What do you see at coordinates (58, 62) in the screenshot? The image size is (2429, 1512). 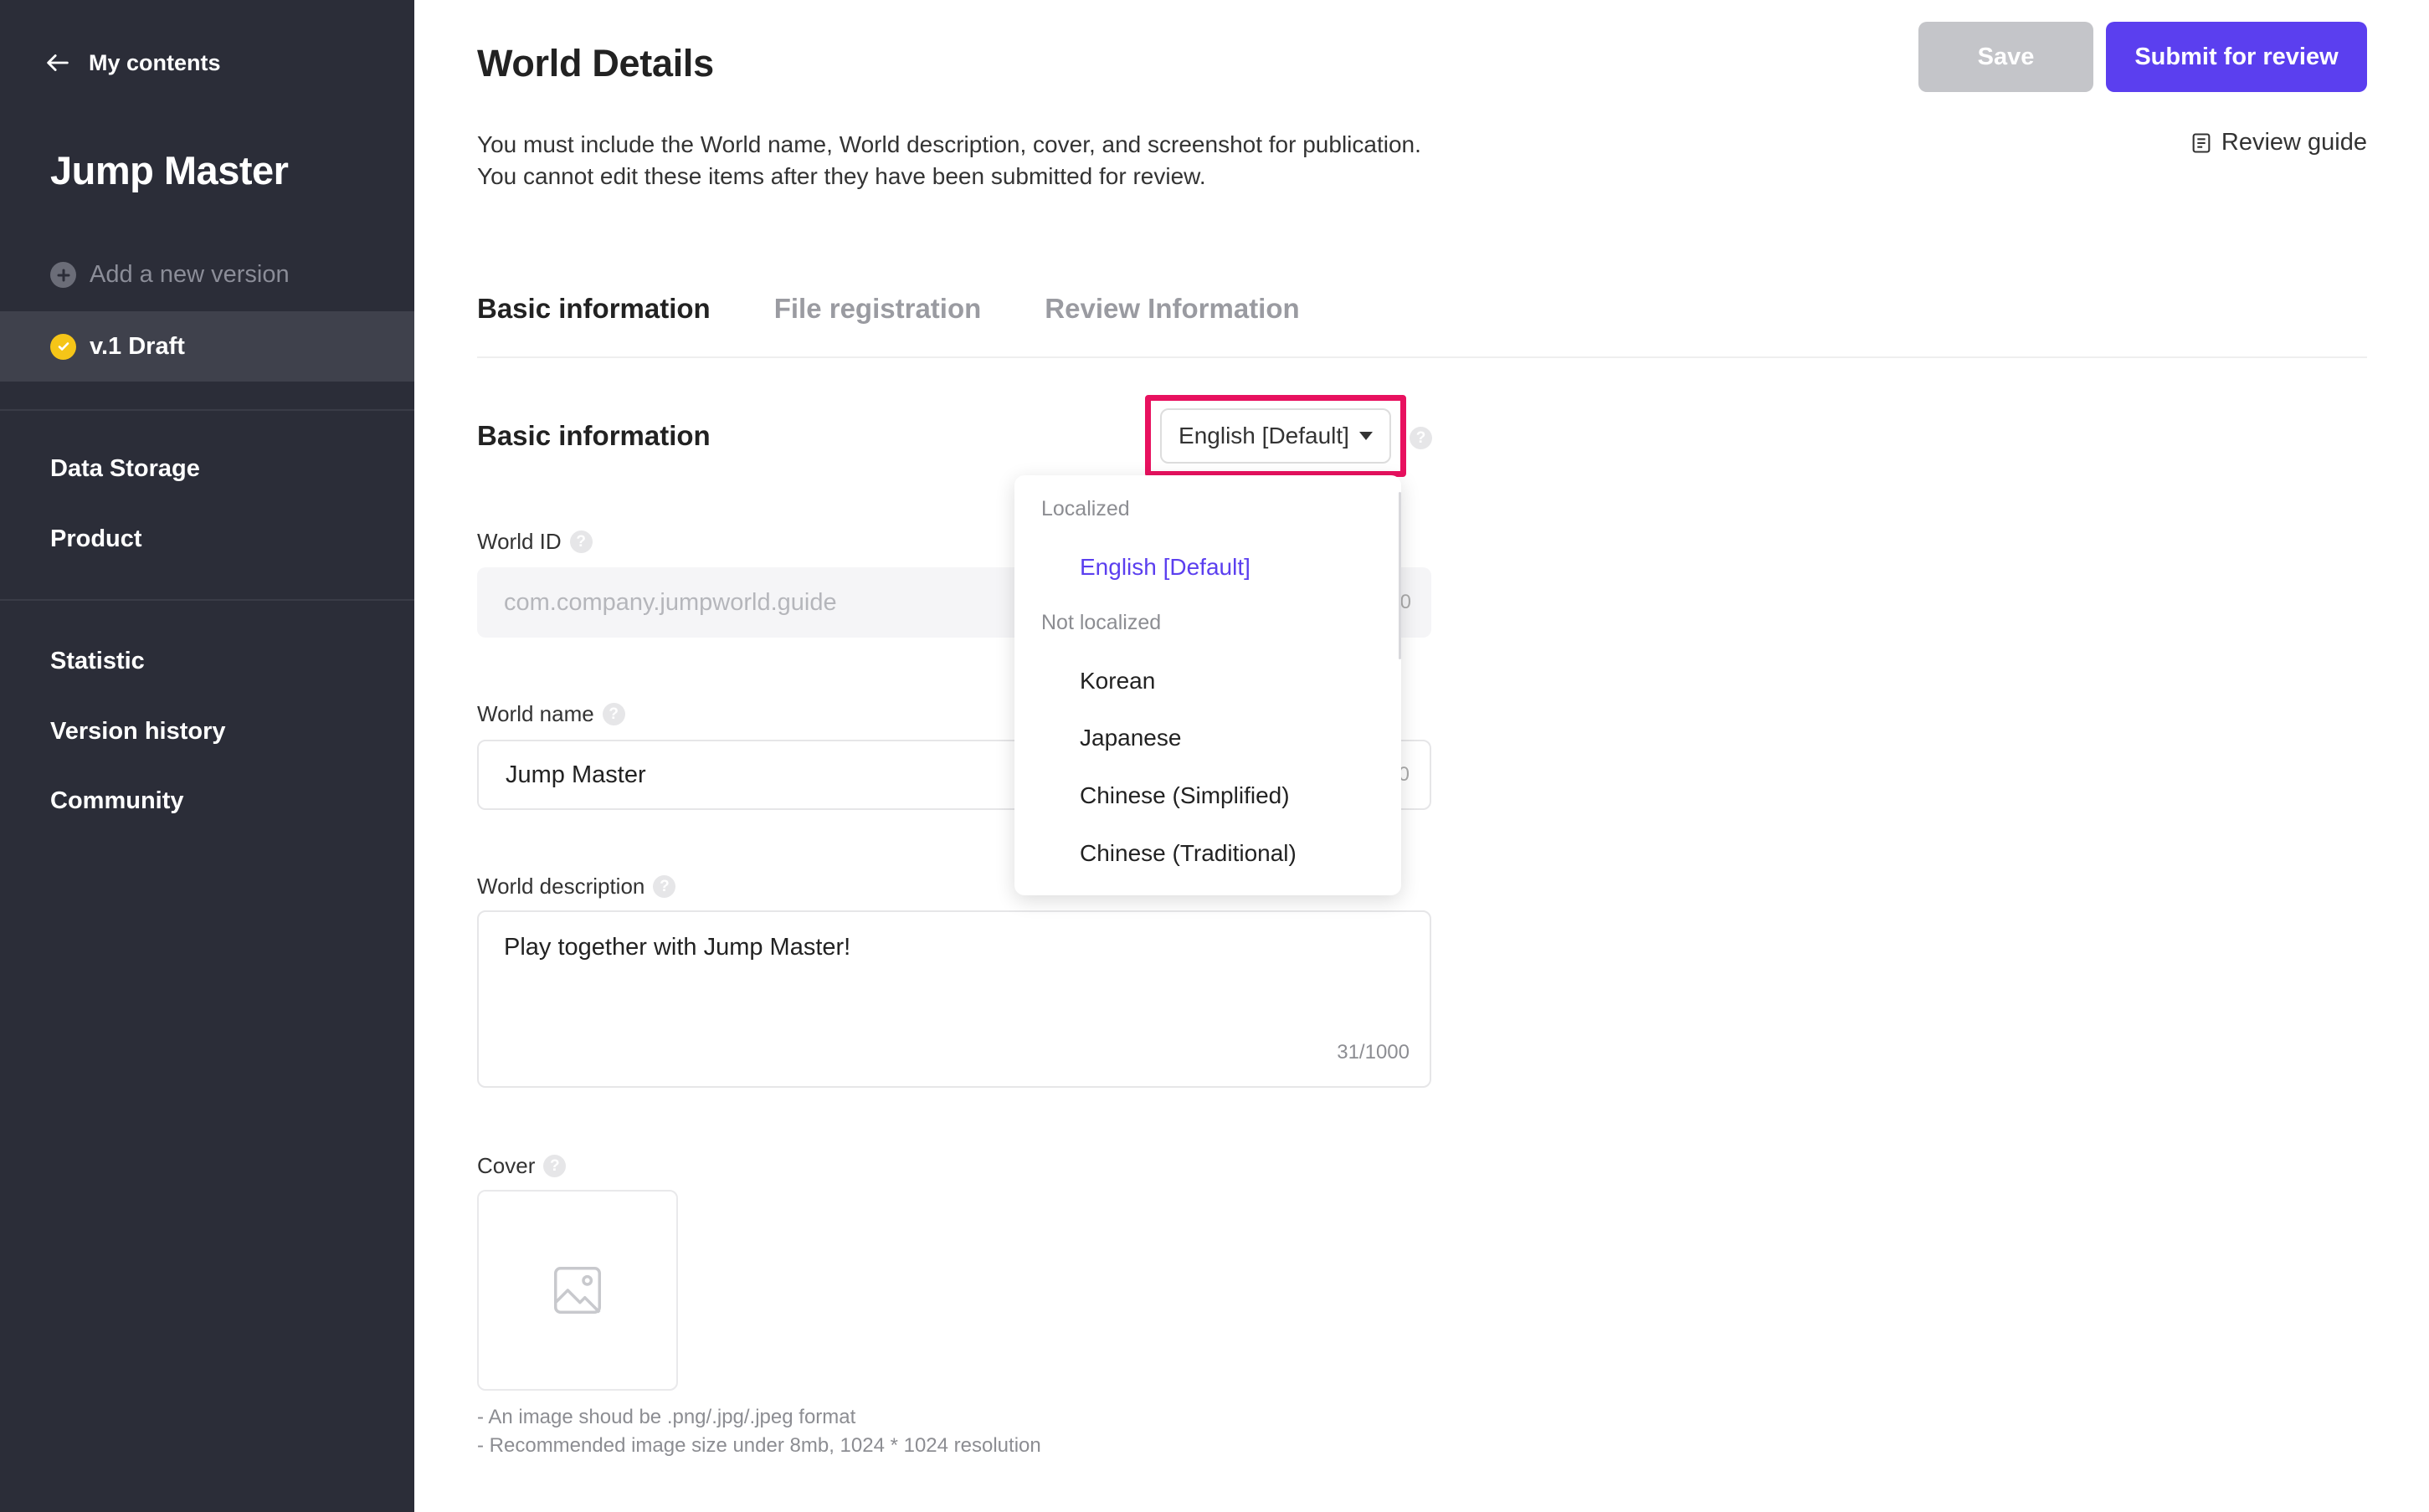 I see `arrow-left-icon` at bounding box center [58, 62].